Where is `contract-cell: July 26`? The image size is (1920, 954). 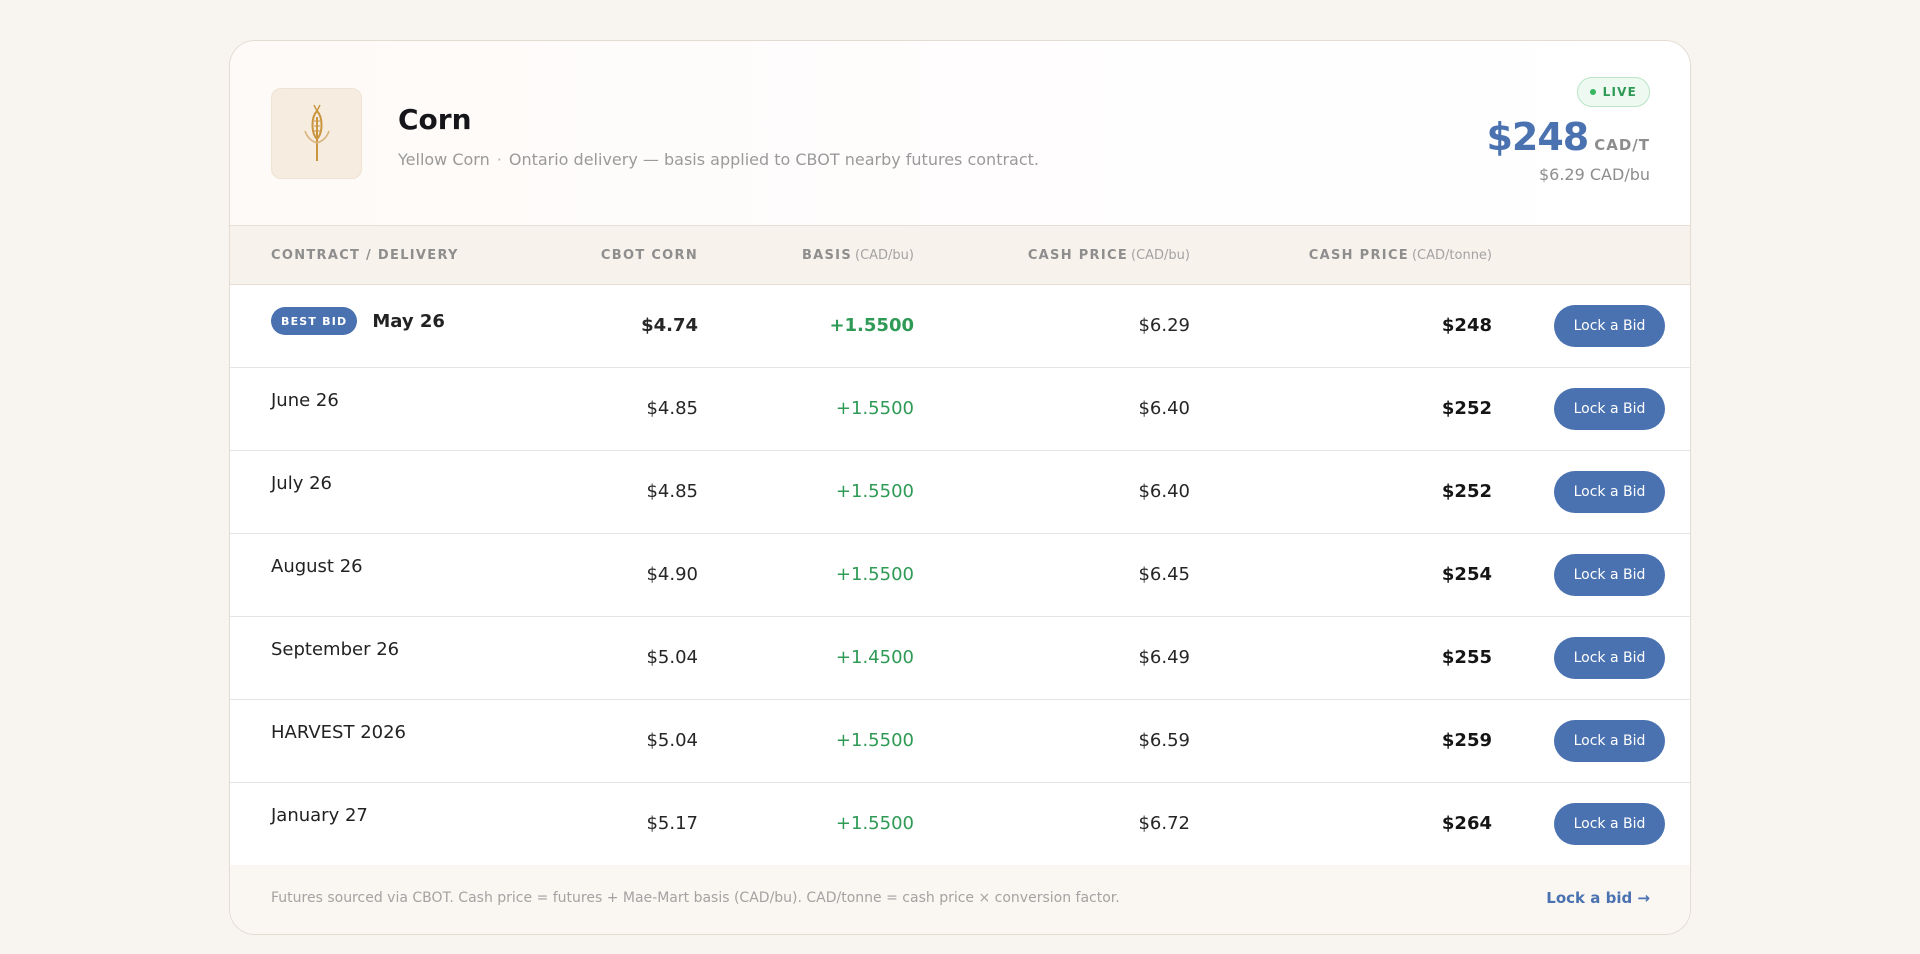 contract-cell: July 26 is located at coordinates (301, 483).